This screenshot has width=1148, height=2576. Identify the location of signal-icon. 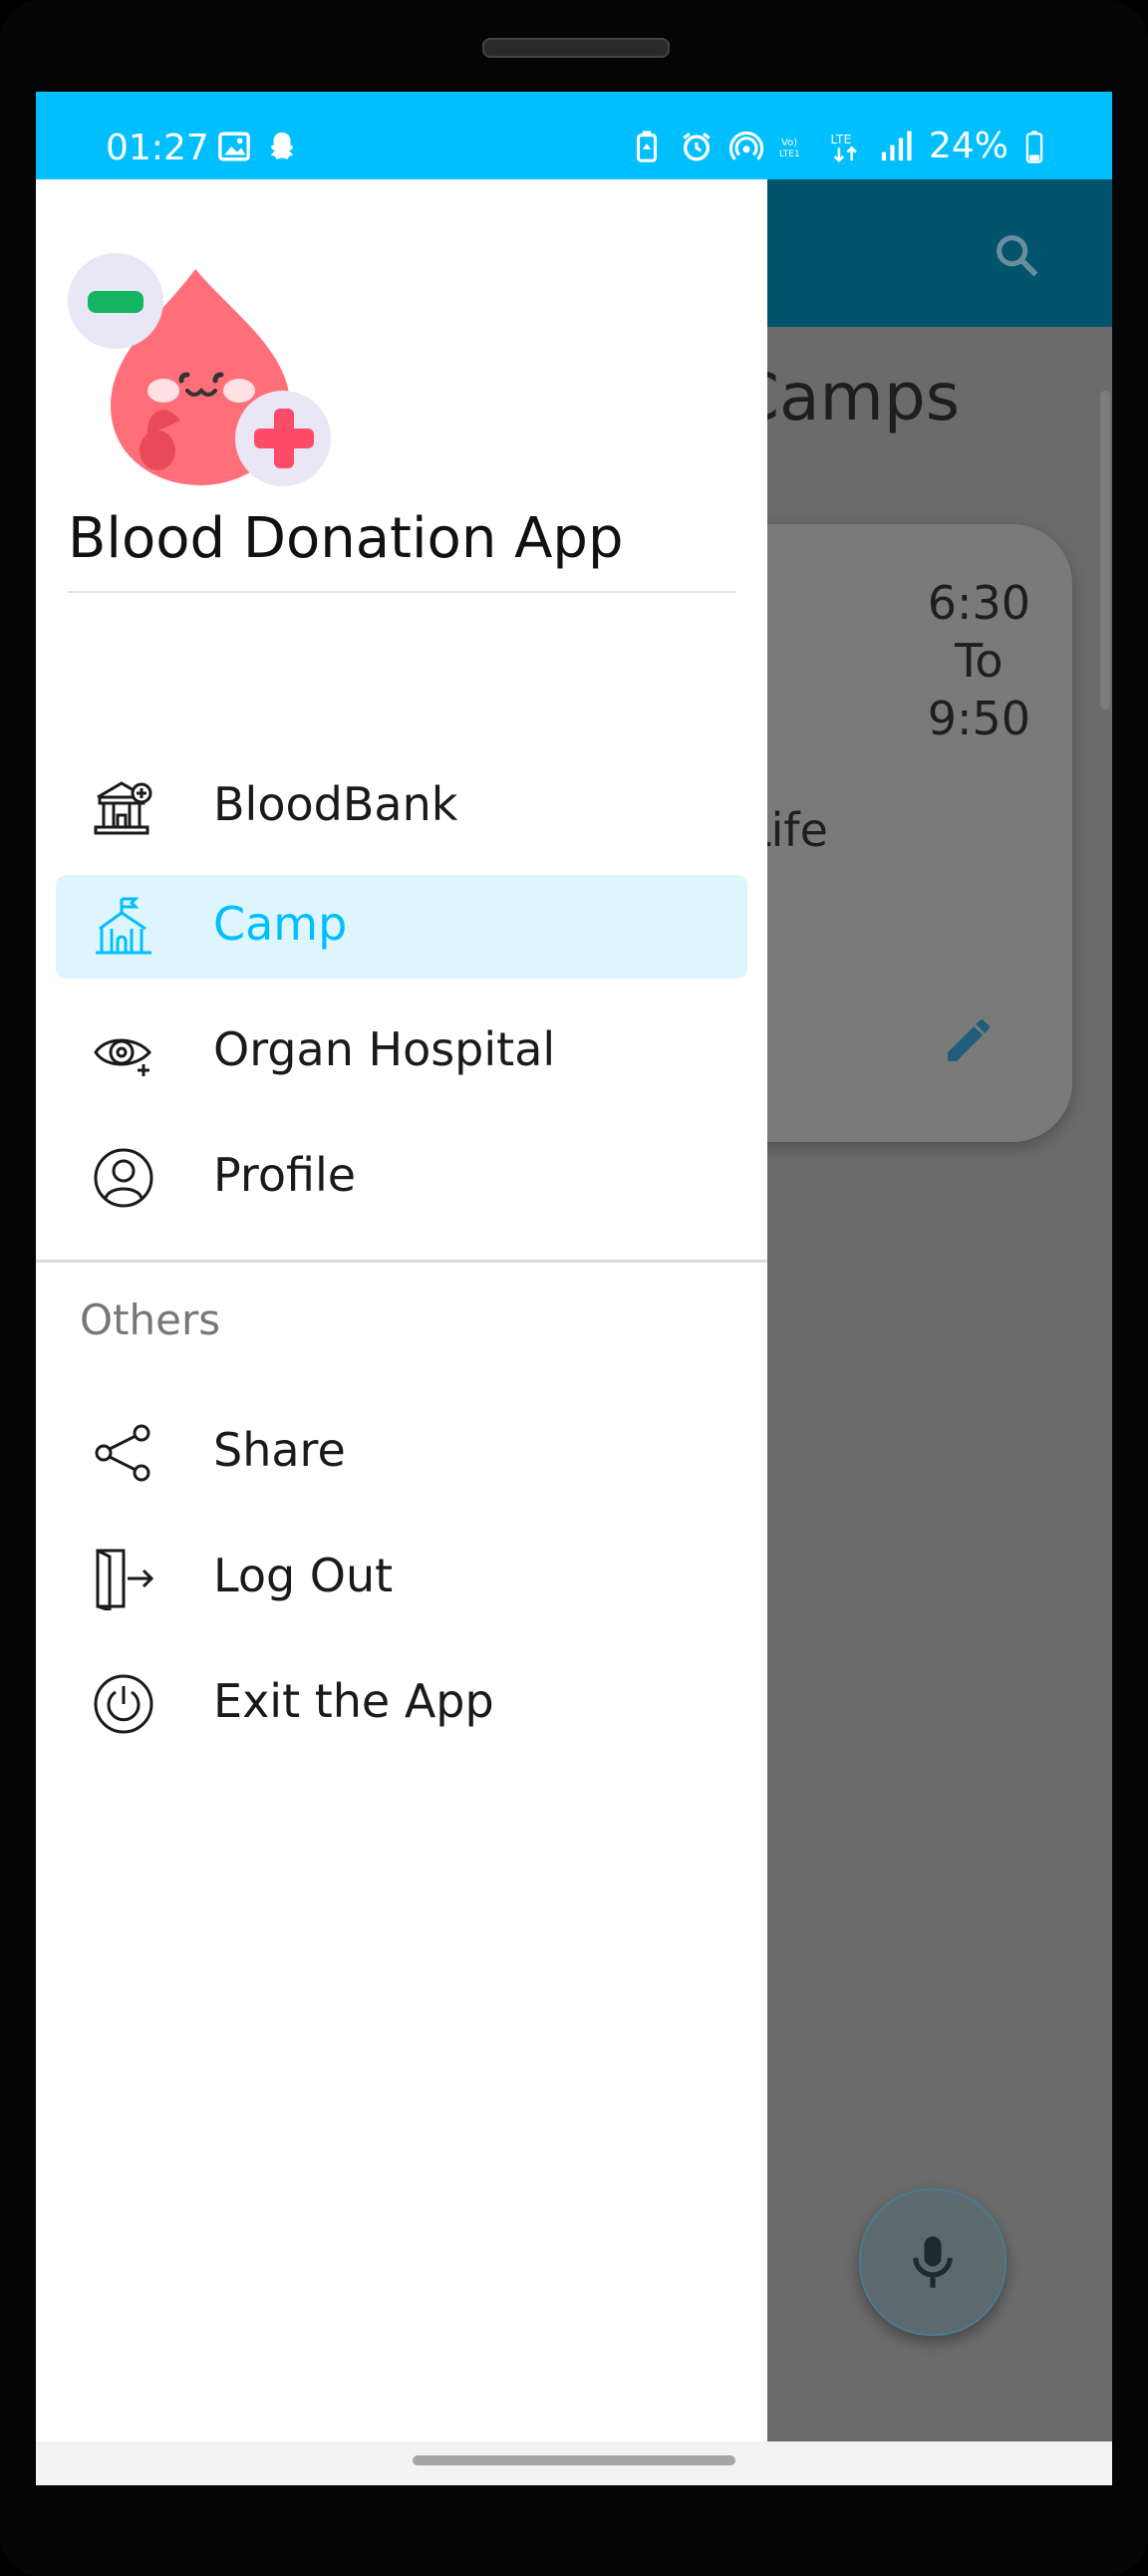
(896, 145).